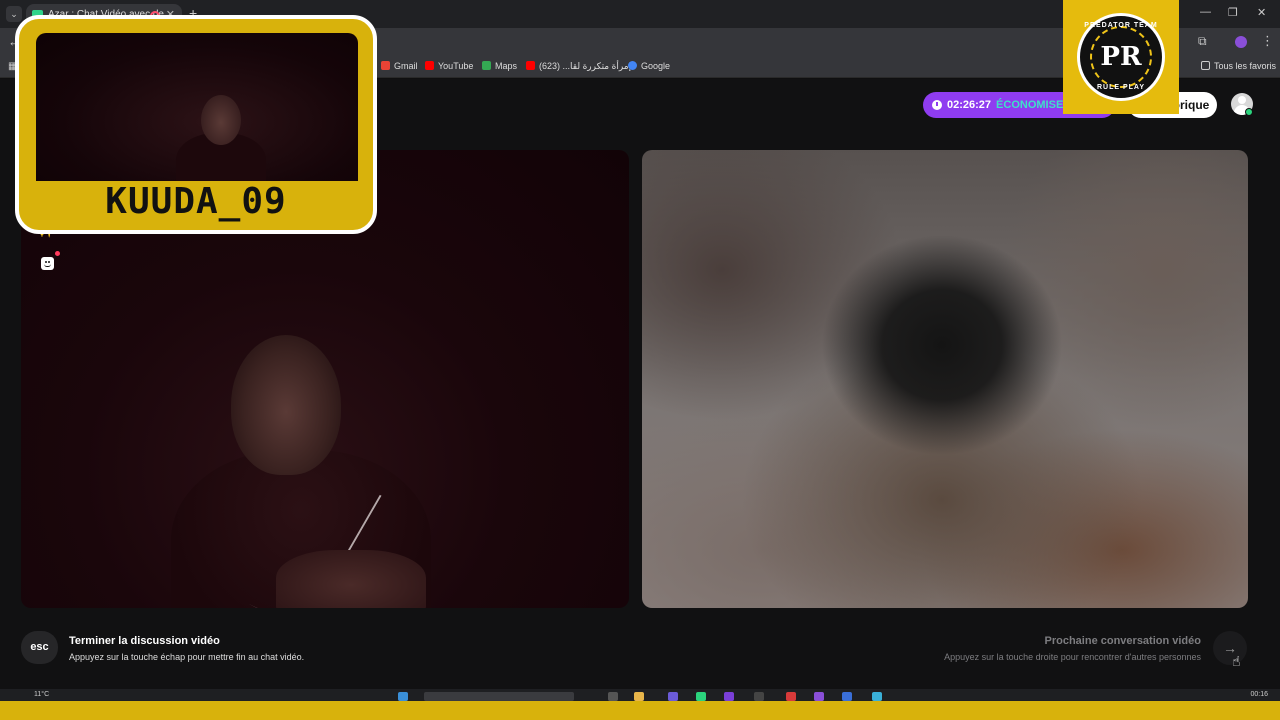  What do you see at coordinates (578, 66) in the screenshot?
I see `bookmark-youtube-video: إمرأة متكررة لقا... (623)` at bounding box center [578, 66].